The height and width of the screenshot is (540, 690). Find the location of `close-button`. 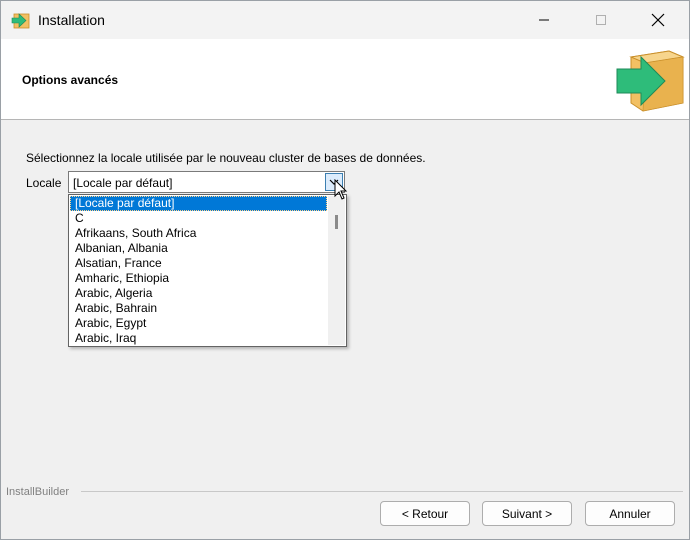

close-button is located at coordinates (658, 20).